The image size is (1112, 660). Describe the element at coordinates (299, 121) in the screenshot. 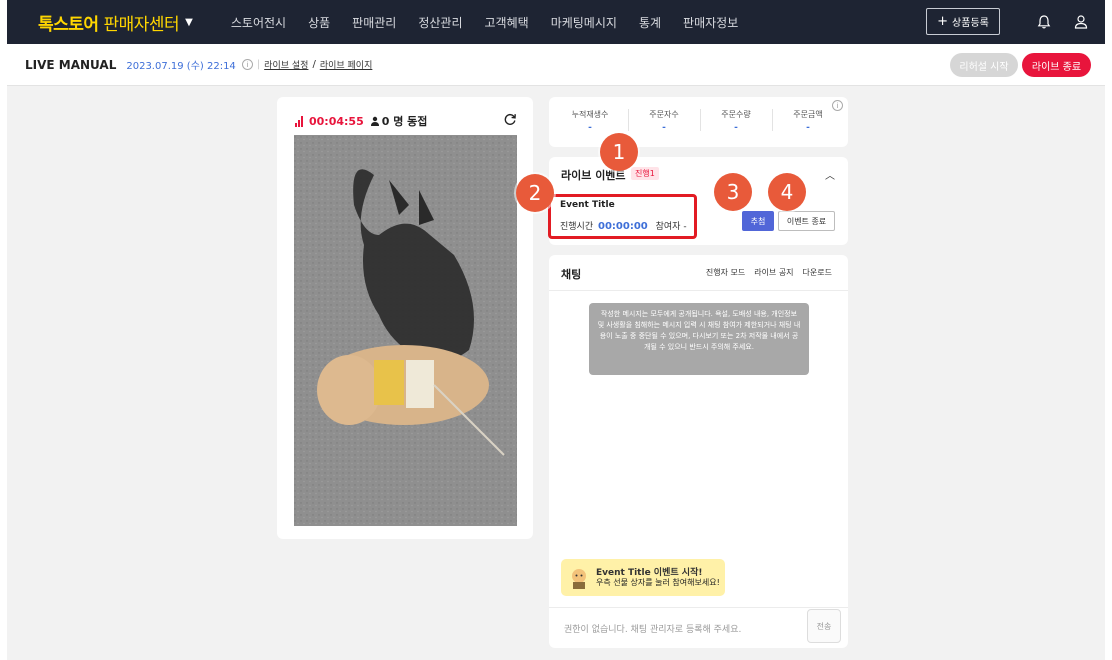

I see `signal-icon` at that location.